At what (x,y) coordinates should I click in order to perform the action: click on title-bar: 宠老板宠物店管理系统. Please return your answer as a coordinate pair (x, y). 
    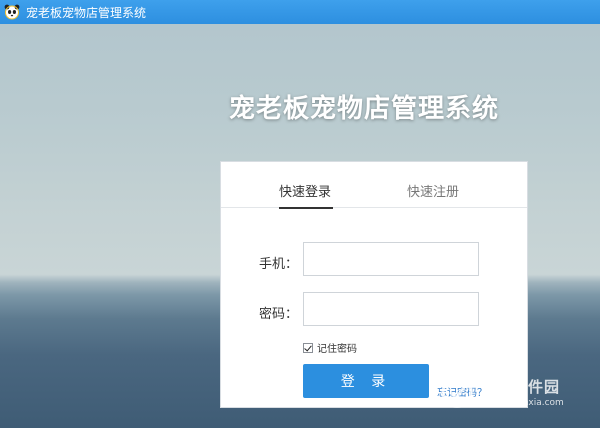
    Looking at the image, I should click on (300, 12).